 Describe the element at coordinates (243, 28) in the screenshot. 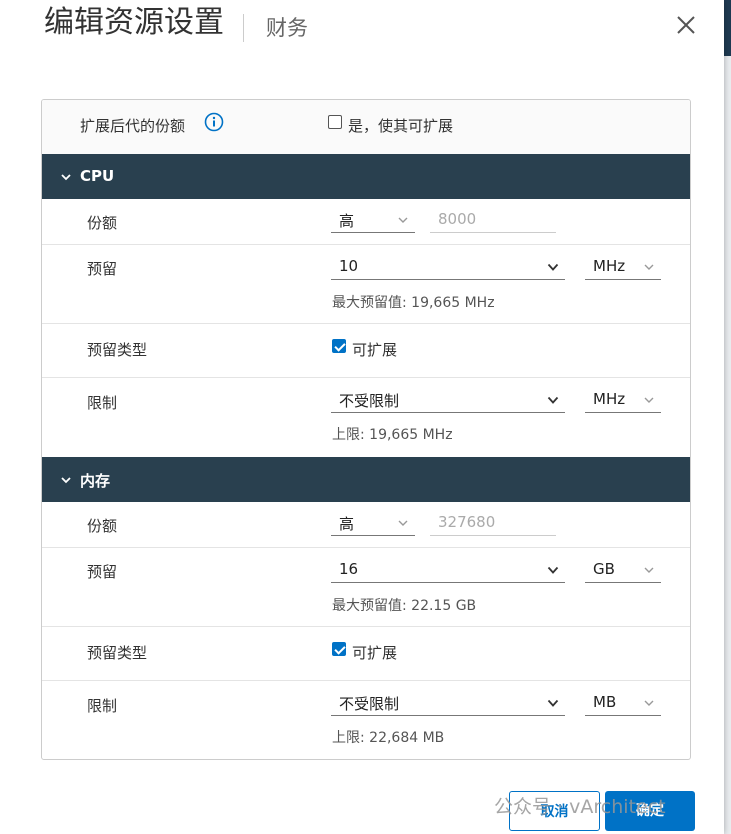

I see `title-divider` at that location.